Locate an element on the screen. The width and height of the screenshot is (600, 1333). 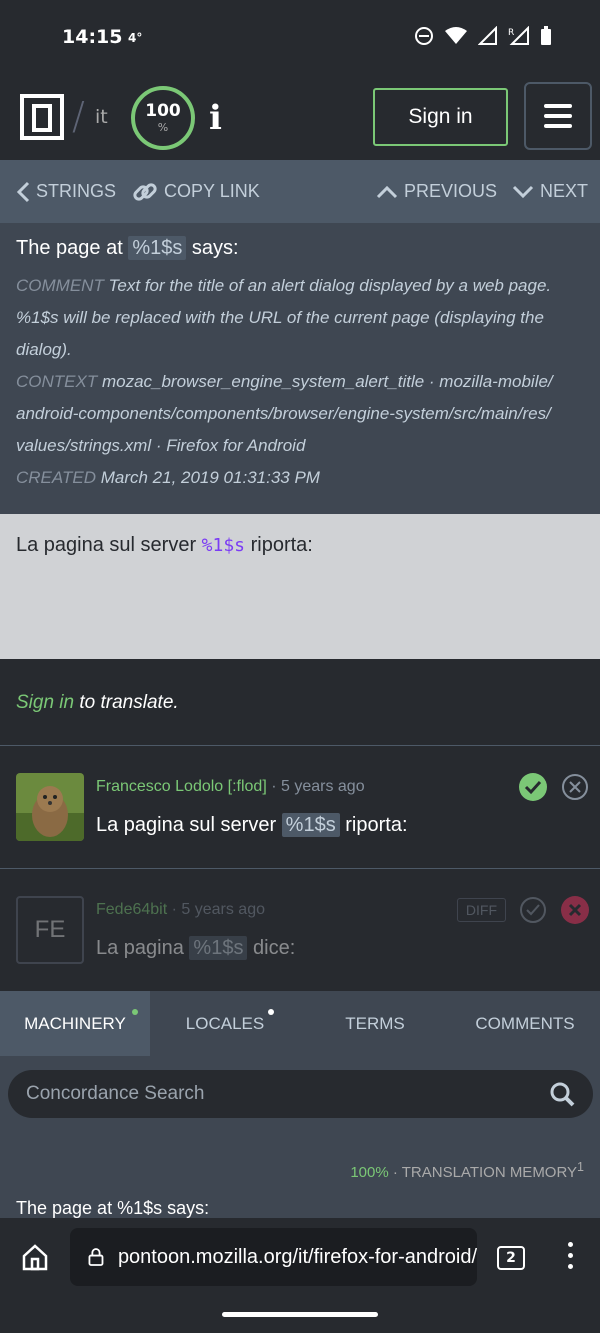
signal-icon is located at coordinates (487, 35).